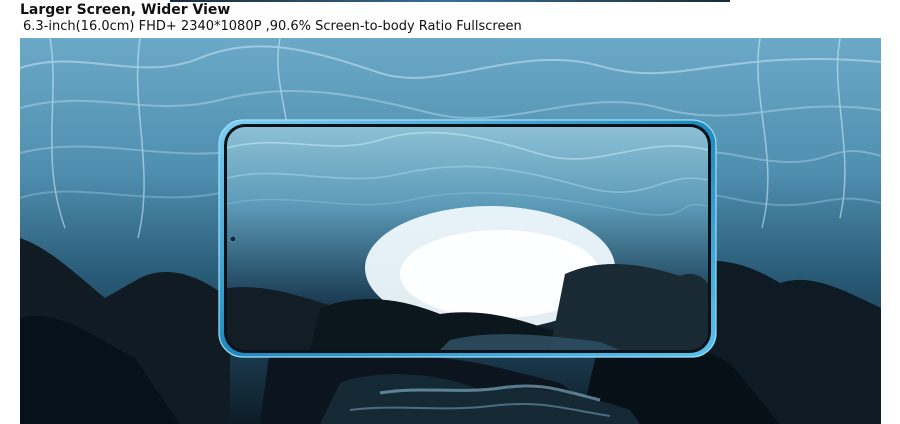  Describe the element at coordinates (125, 10) in the screenshot. I see `section-title: Larger Screen, Wider View` at that location.